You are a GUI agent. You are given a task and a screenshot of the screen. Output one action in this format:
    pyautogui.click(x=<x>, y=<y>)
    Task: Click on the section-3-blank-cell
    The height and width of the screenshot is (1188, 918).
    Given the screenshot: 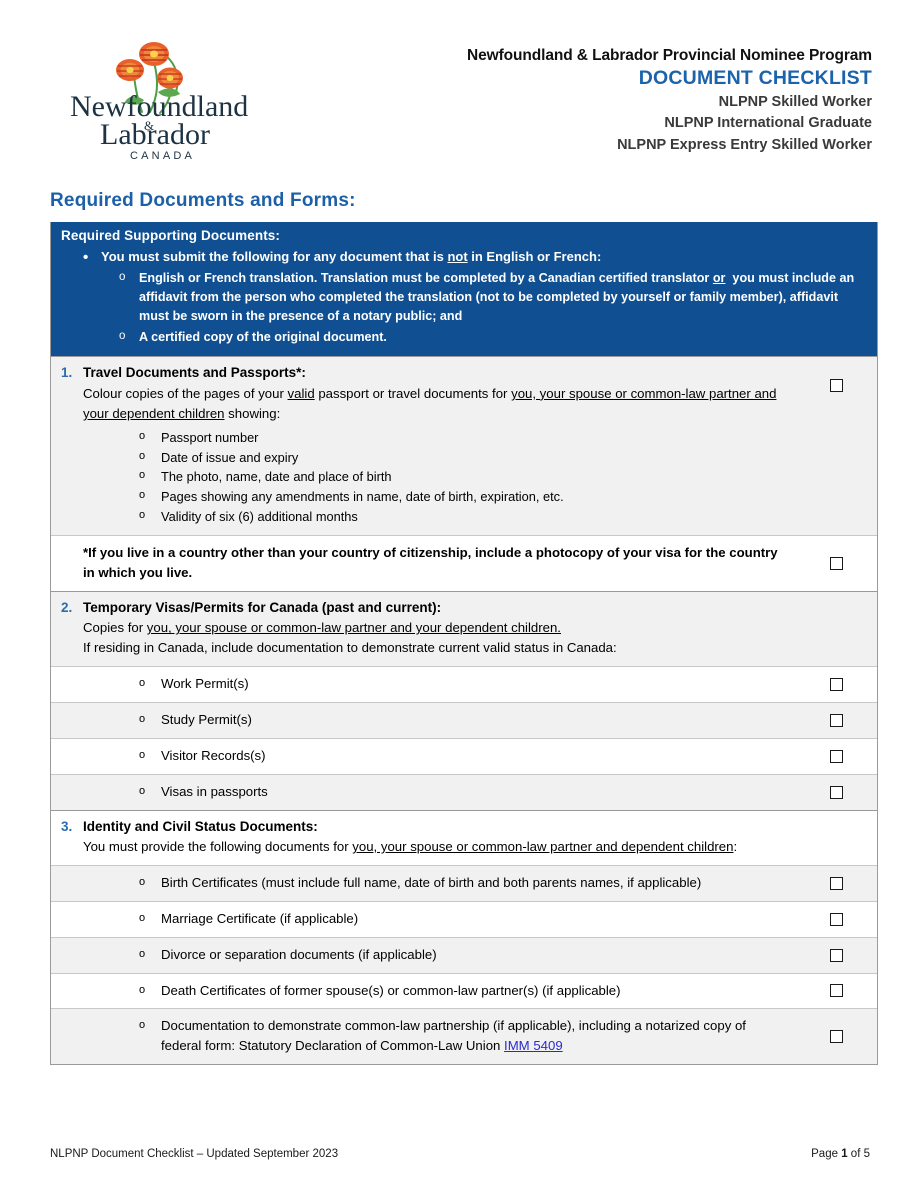 What is the action you would take?
    pyautogui.click(x=836, y=838)
    